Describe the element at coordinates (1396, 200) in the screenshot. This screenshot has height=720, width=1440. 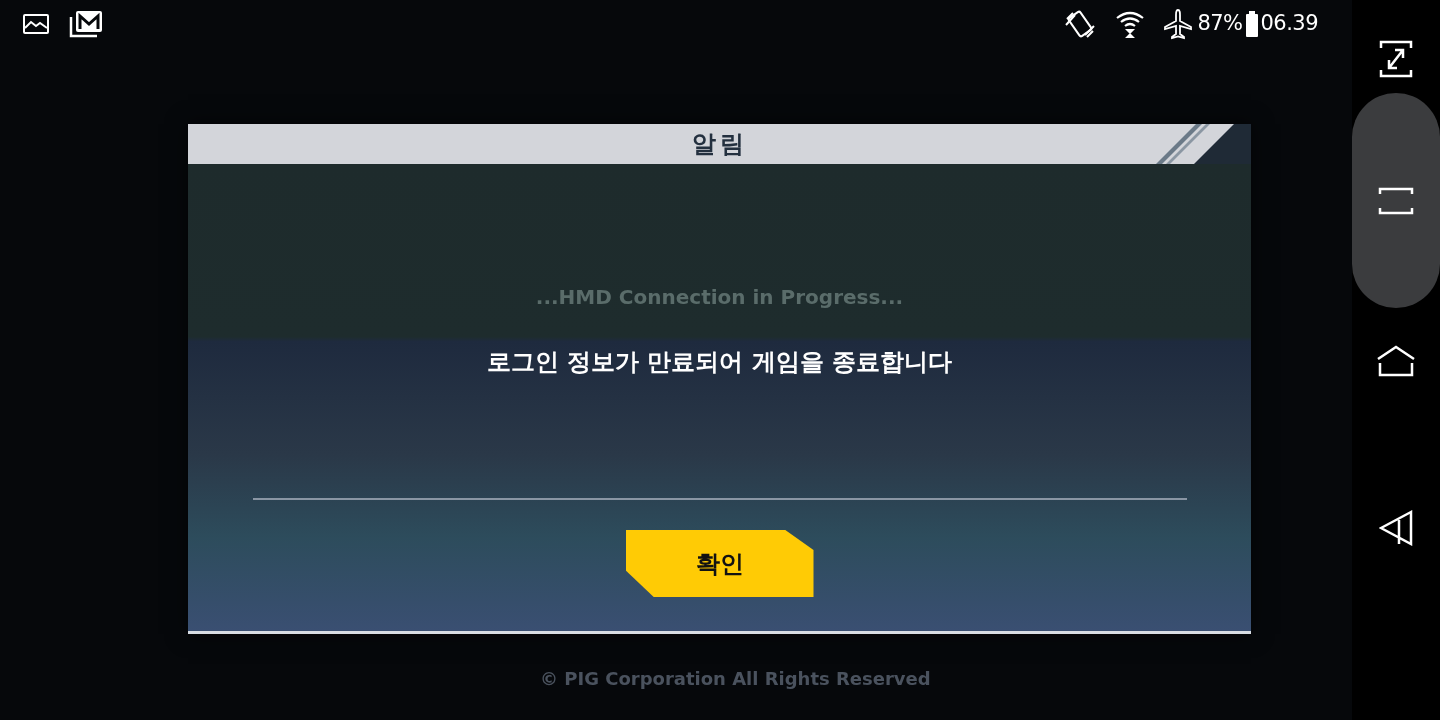
I see `recents-icon` at that location.